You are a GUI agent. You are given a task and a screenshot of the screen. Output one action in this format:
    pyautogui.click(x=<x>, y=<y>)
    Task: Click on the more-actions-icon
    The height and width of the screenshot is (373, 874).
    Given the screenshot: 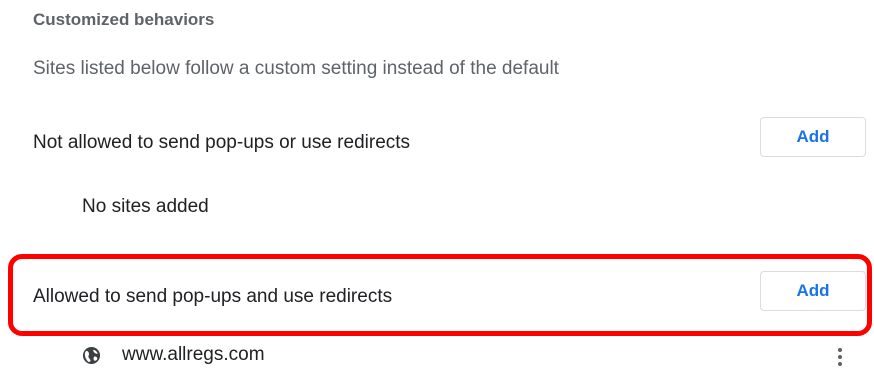 What is the action you would take?
    pyautogui.click(x=840, y=357)
    